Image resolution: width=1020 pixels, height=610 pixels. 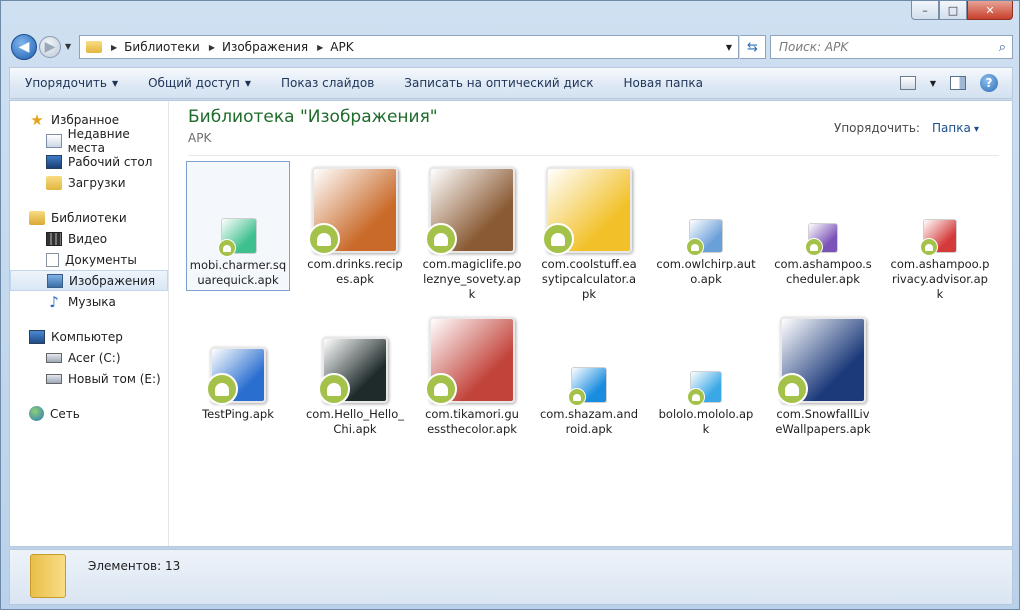 I want to click on new-folder-button: Новая папка, so click(x=662, y=83).